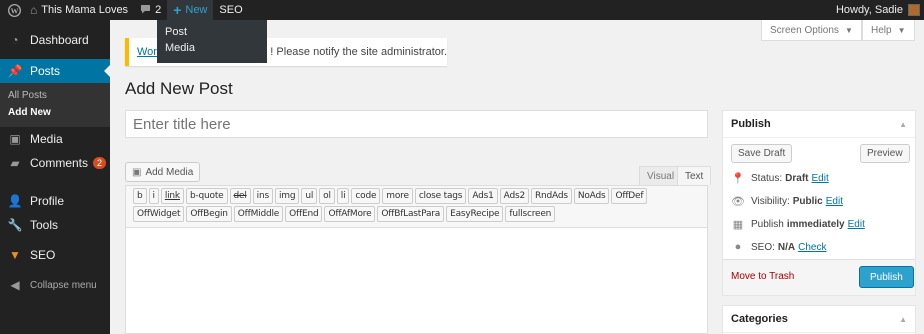 Image resolution: width=924 pixels, height=334 pixels. What do you see at coordinates (591, 196) in the screenshot?
I see `quicktag-button-noads: NoAds` at bounding box center [591, 196].